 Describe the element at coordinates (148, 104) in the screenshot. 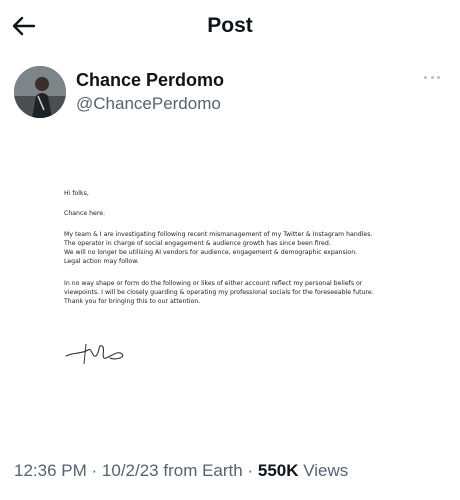

I see `author-handle: @ChancePerdomo` at that location.